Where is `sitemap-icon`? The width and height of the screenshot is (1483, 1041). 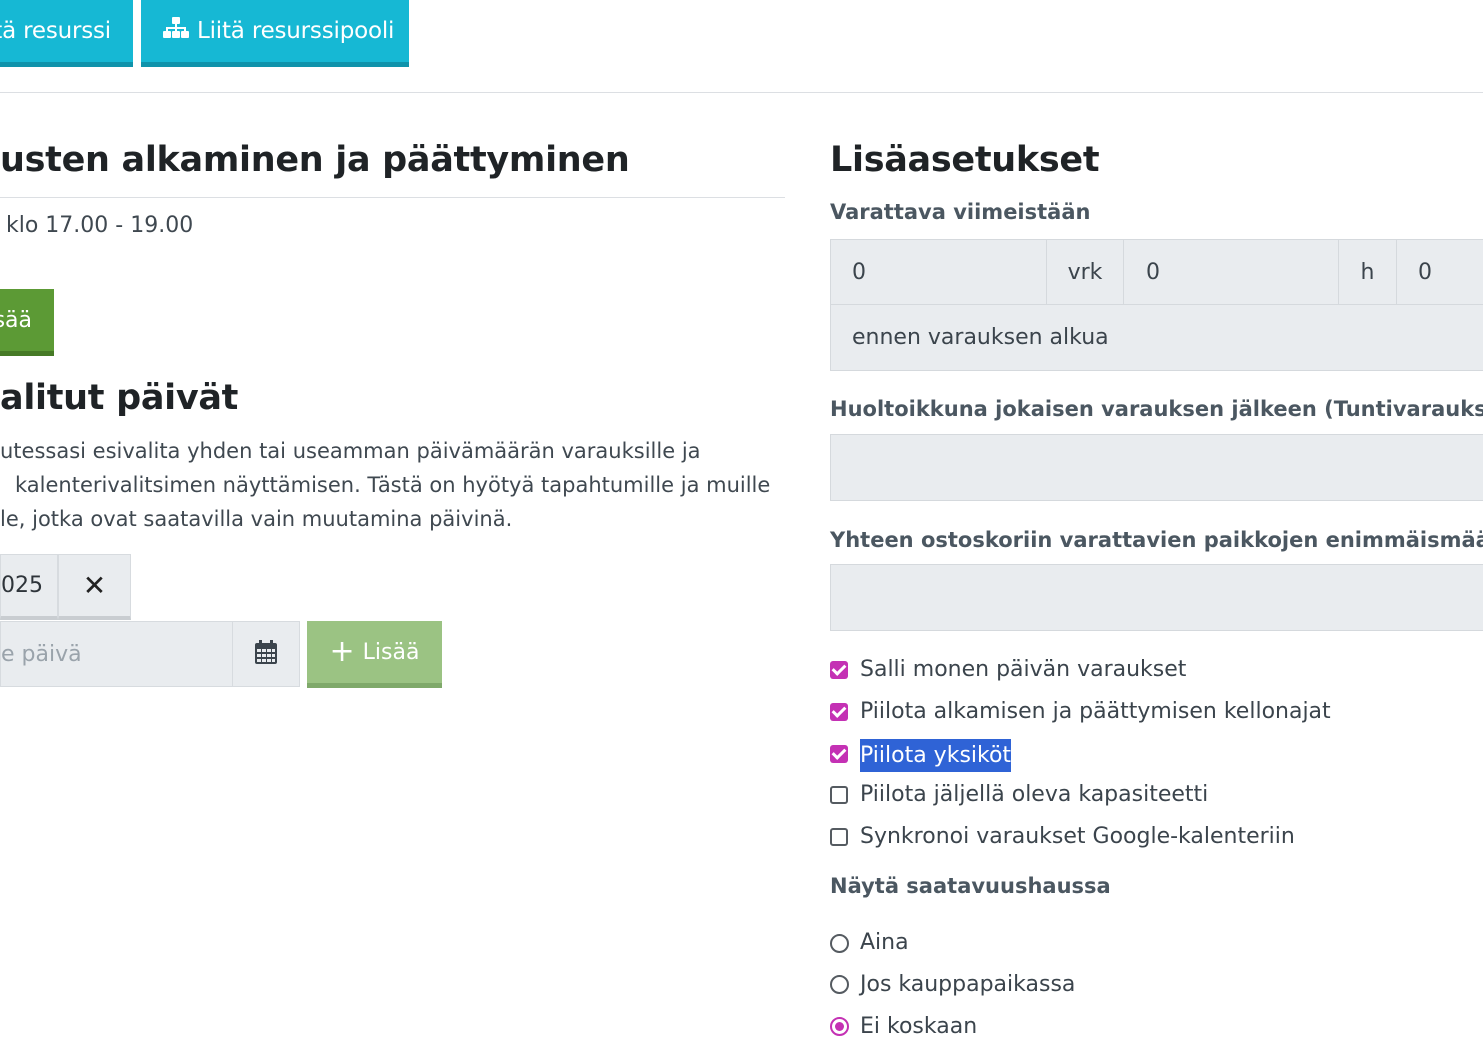 sitemap-icon is located at coordinates (180, 31).